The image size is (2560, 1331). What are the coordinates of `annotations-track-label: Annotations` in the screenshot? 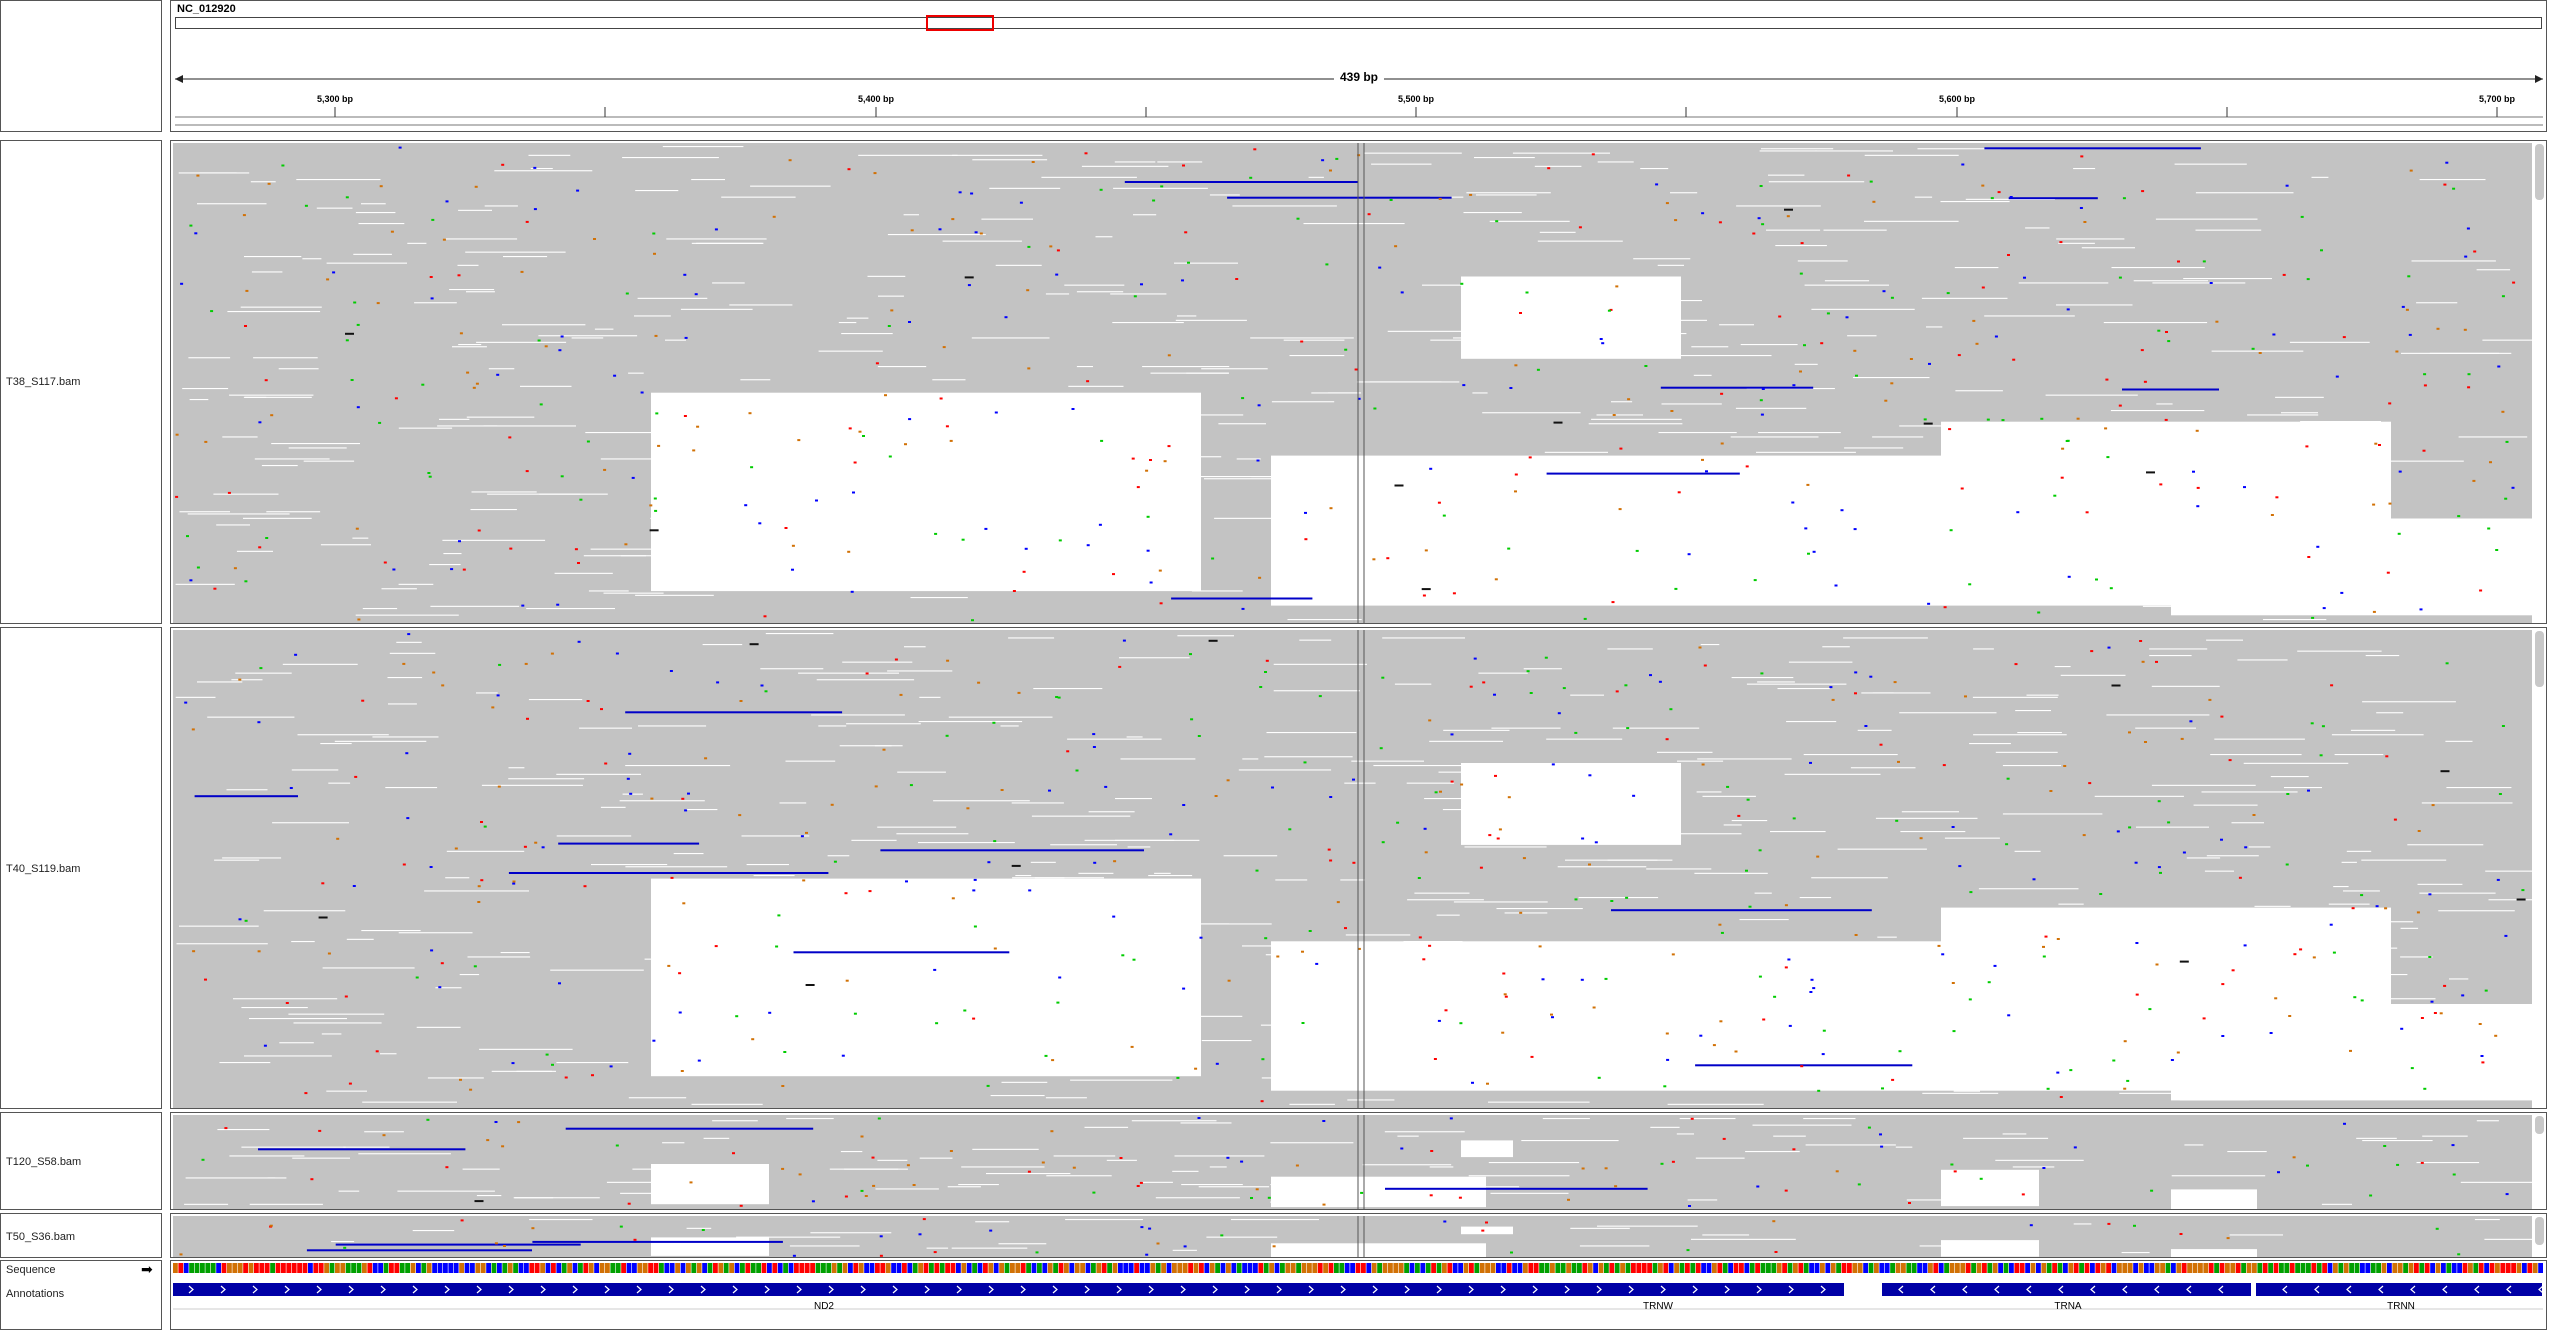 It's located at (35, 1294).